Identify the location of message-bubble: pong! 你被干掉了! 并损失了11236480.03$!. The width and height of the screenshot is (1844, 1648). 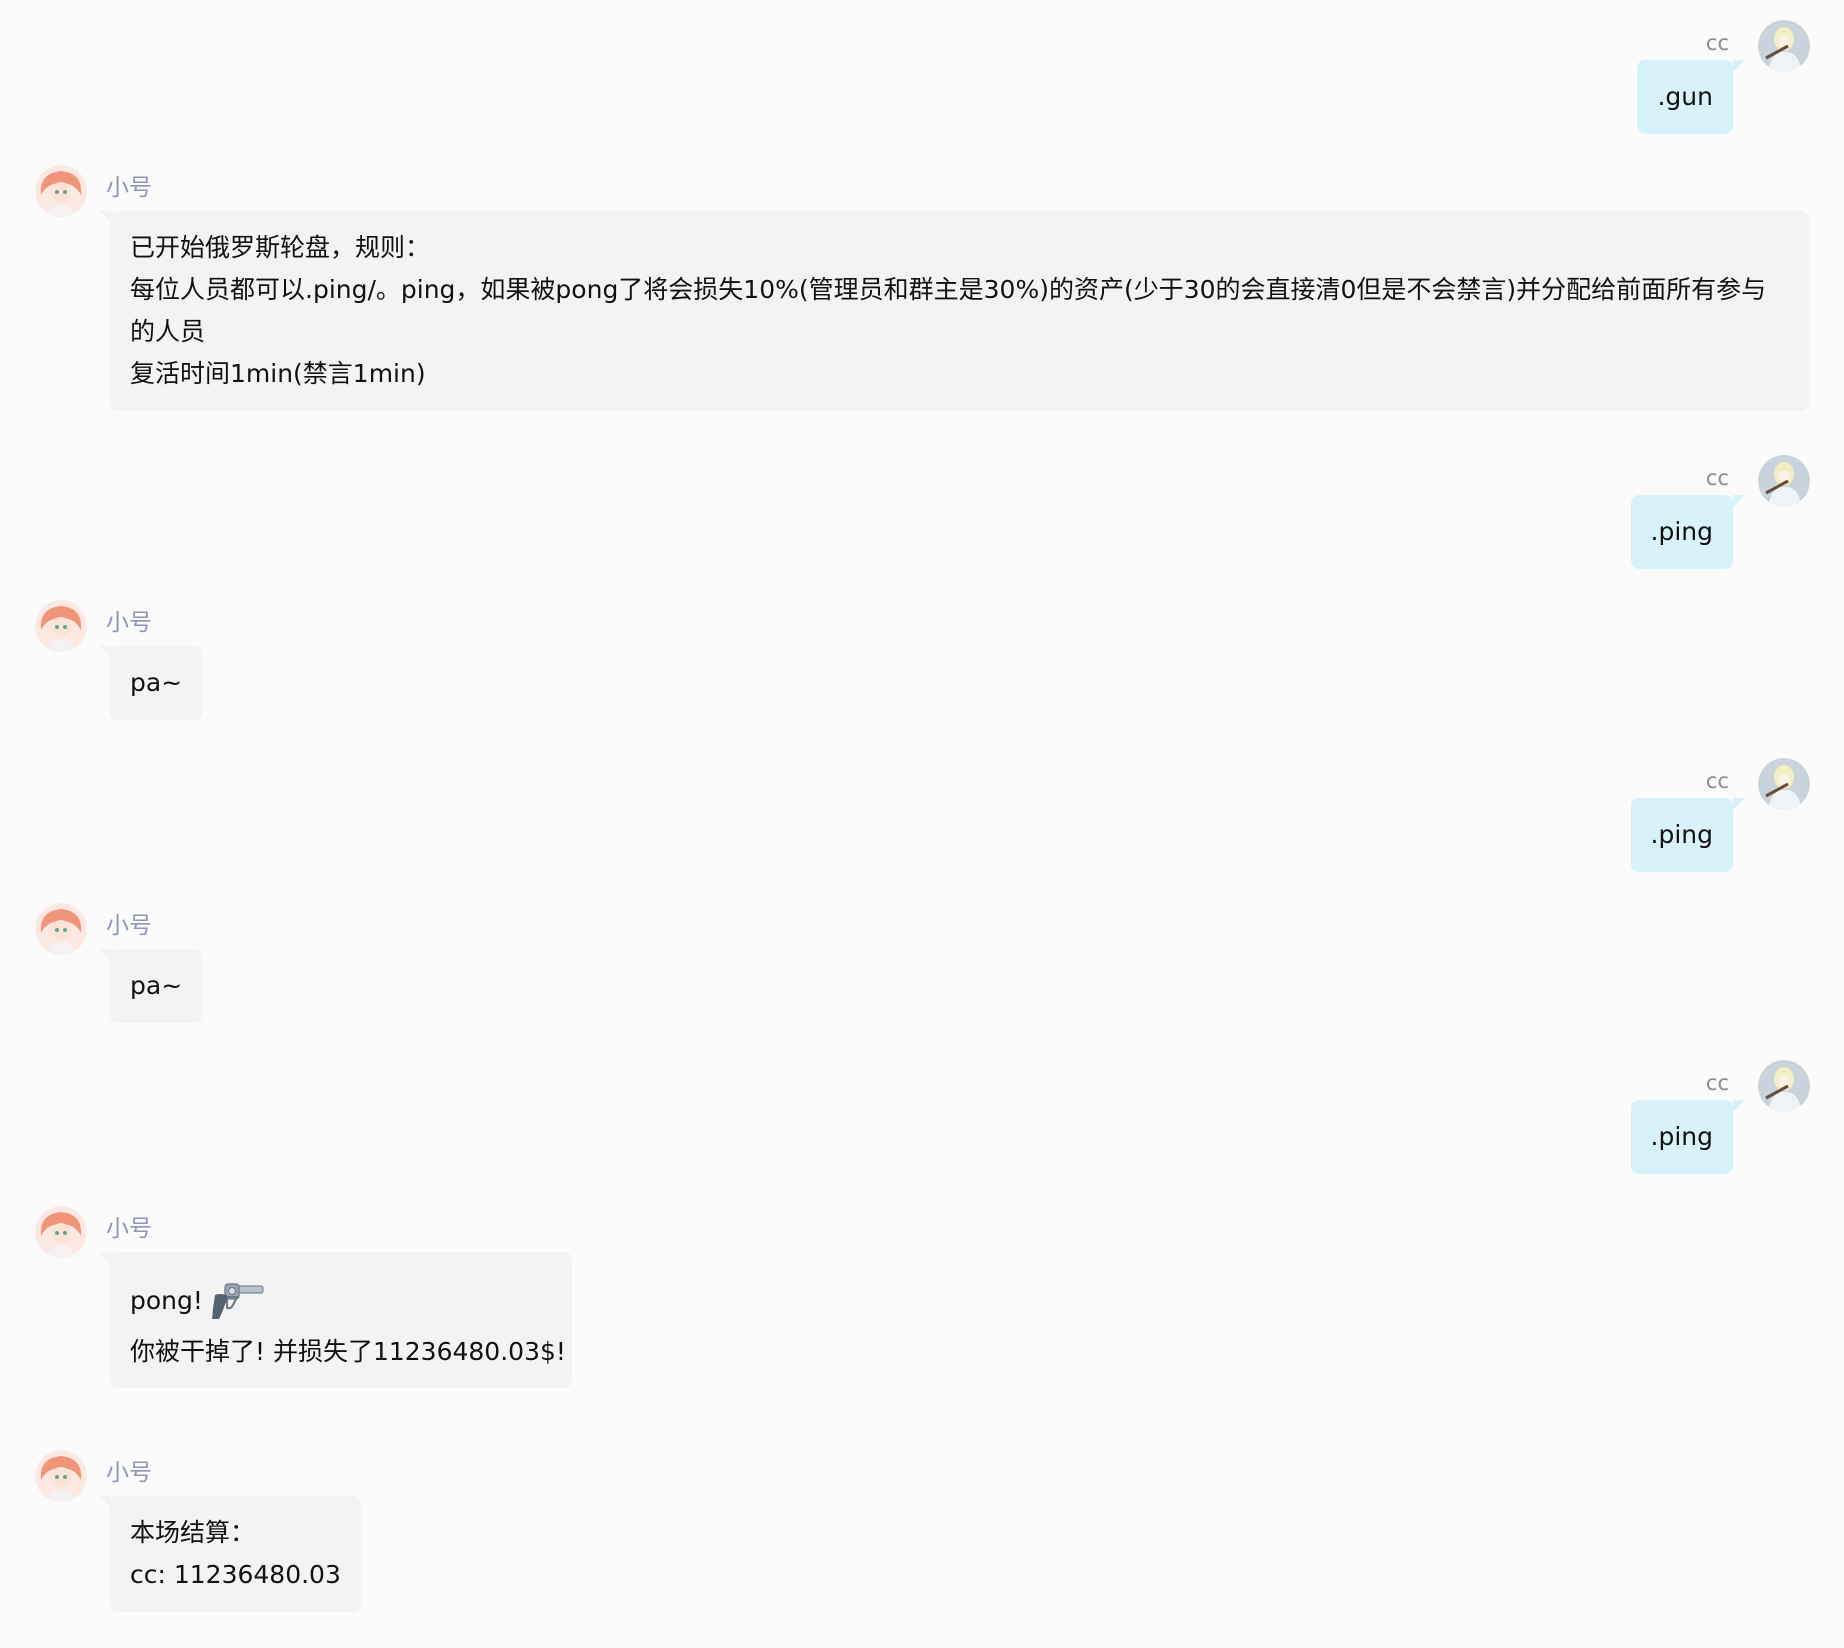
(341, 1320).